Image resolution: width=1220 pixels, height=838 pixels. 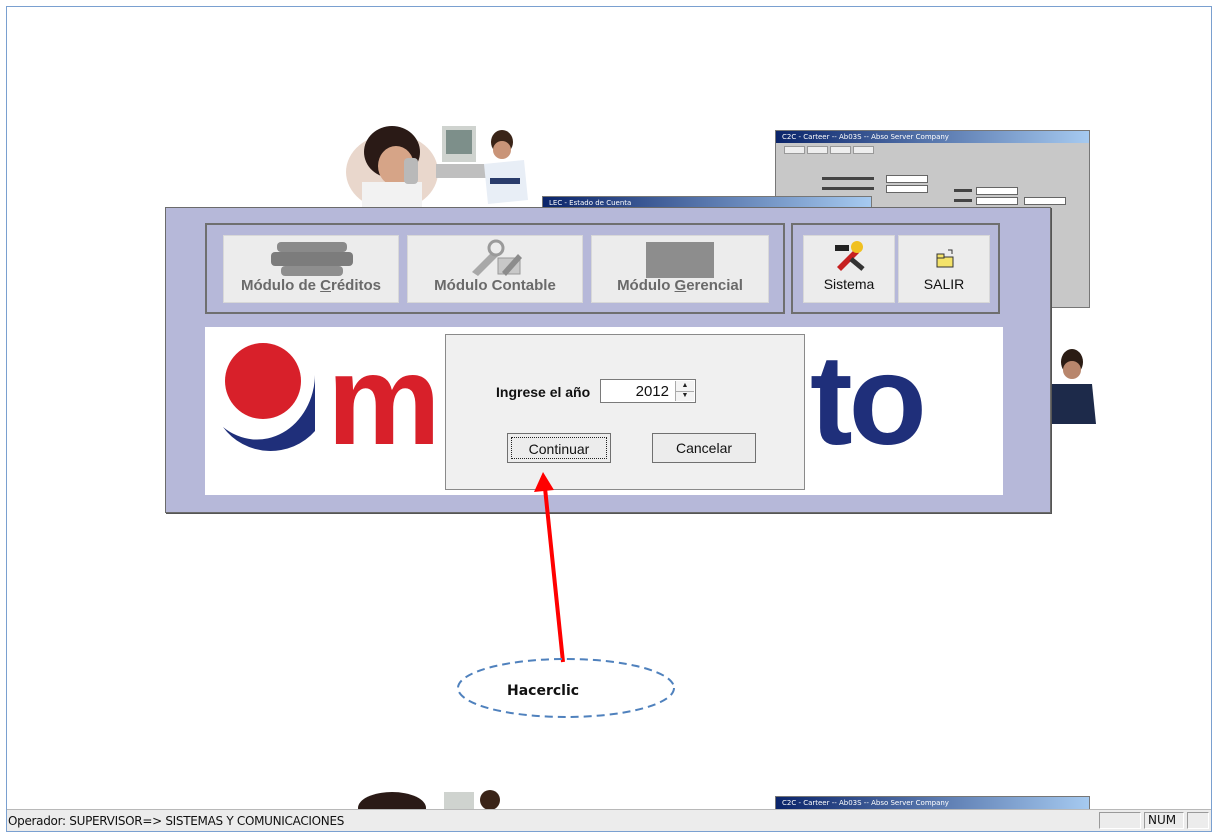 What do you see at coordinates (895, 268) in the screenshot?
I see `system-group: Sistema SALIR` at bounding box center [895, 268].